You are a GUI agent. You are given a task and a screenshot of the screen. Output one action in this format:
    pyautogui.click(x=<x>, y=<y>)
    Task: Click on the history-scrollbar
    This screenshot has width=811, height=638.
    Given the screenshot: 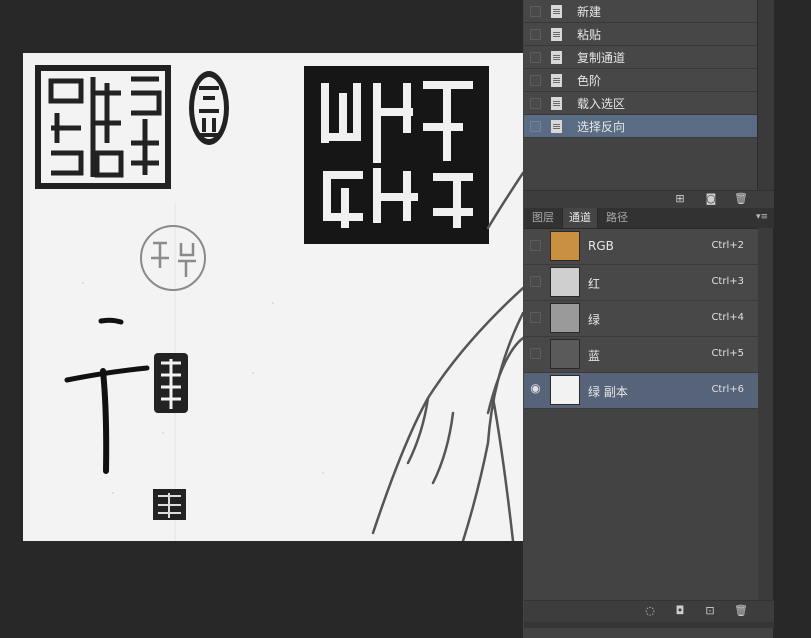 What is the action you would take?
    pyautogui.click(x=765, y=95)
    